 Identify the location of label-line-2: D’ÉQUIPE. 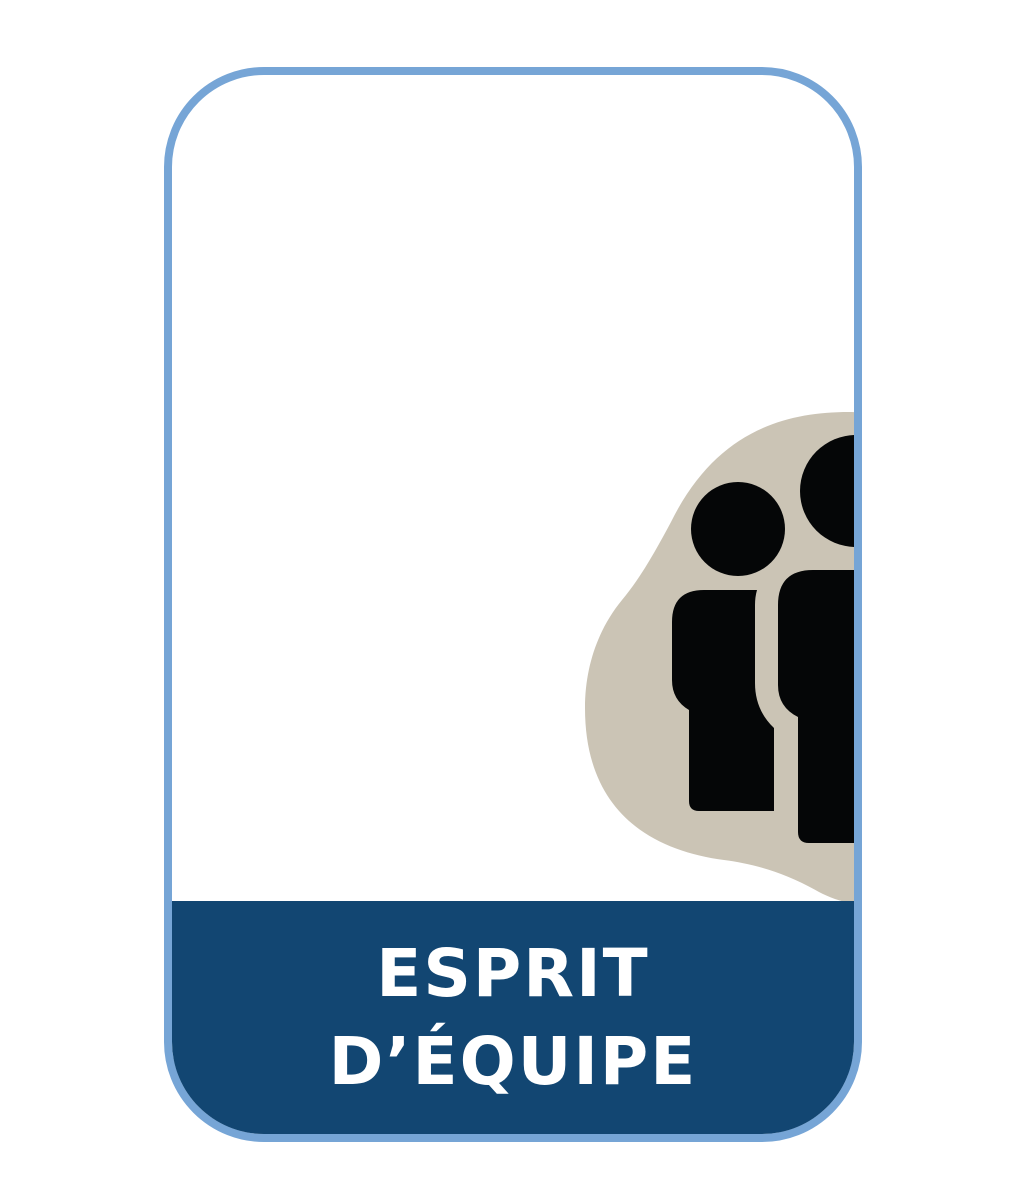
(513, 1061).